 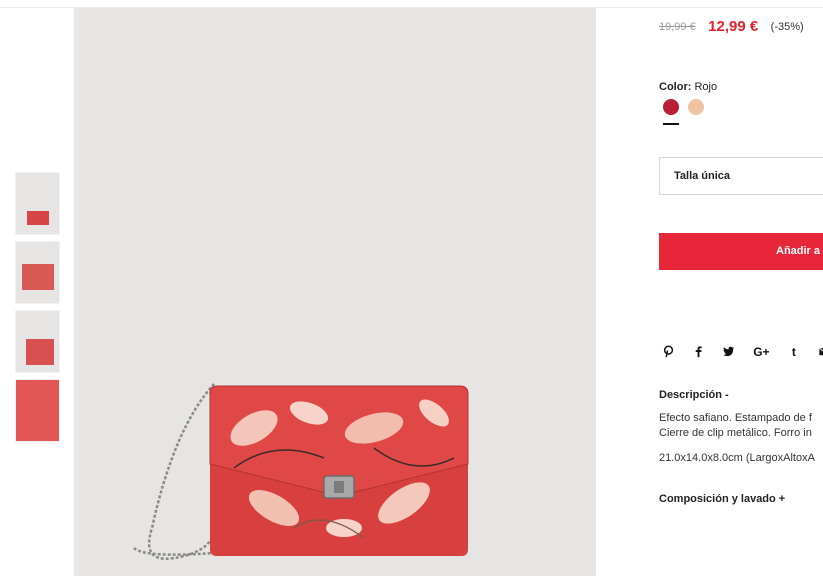 I want to click on pinterest-icon, so click(x=668, y=352).